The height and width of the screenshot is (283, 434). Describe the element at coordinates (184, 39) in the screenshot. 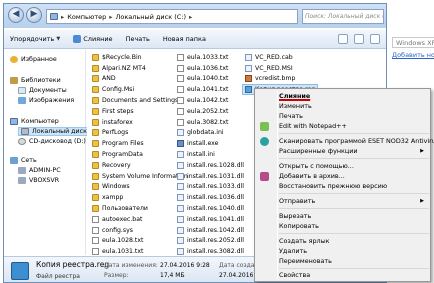

I see `new-folder-button: Новая папка` at that location.